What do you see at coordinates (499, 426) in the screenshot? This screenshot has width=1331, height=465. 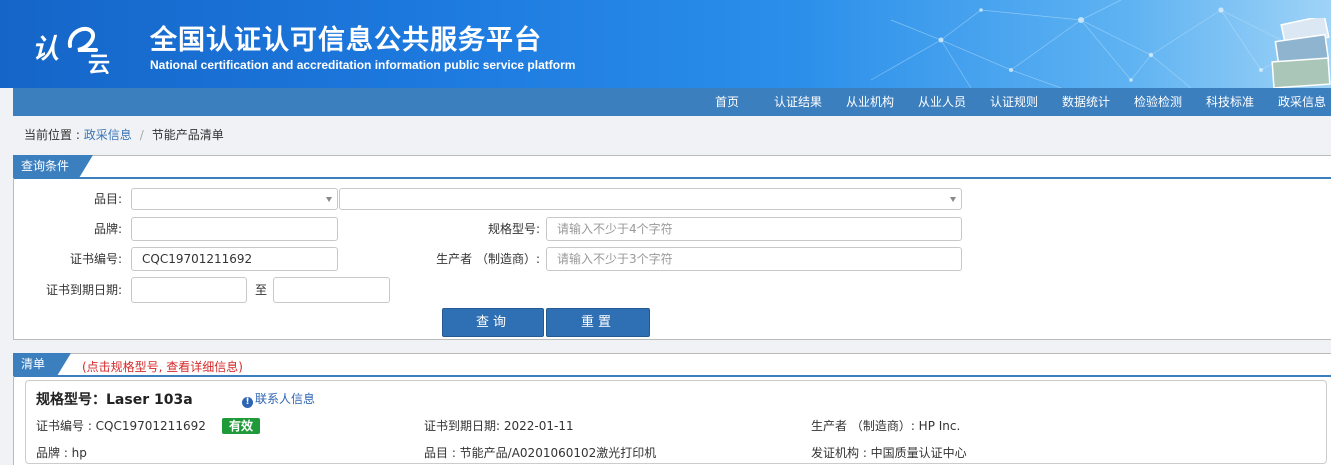 I see `result-expiry: 证书到期日期: 2022-01-11` at bounding box center [499, 426].